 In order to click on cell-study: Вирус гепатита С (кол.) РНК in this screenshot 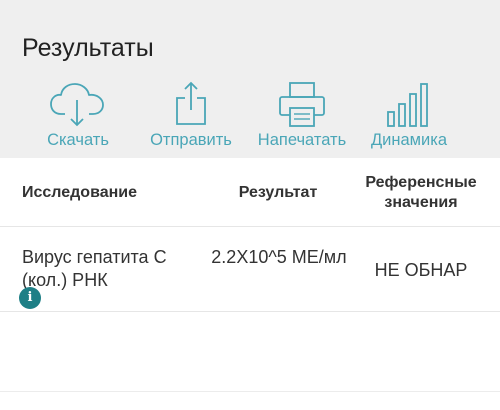, I will do `click(94, 268)`.